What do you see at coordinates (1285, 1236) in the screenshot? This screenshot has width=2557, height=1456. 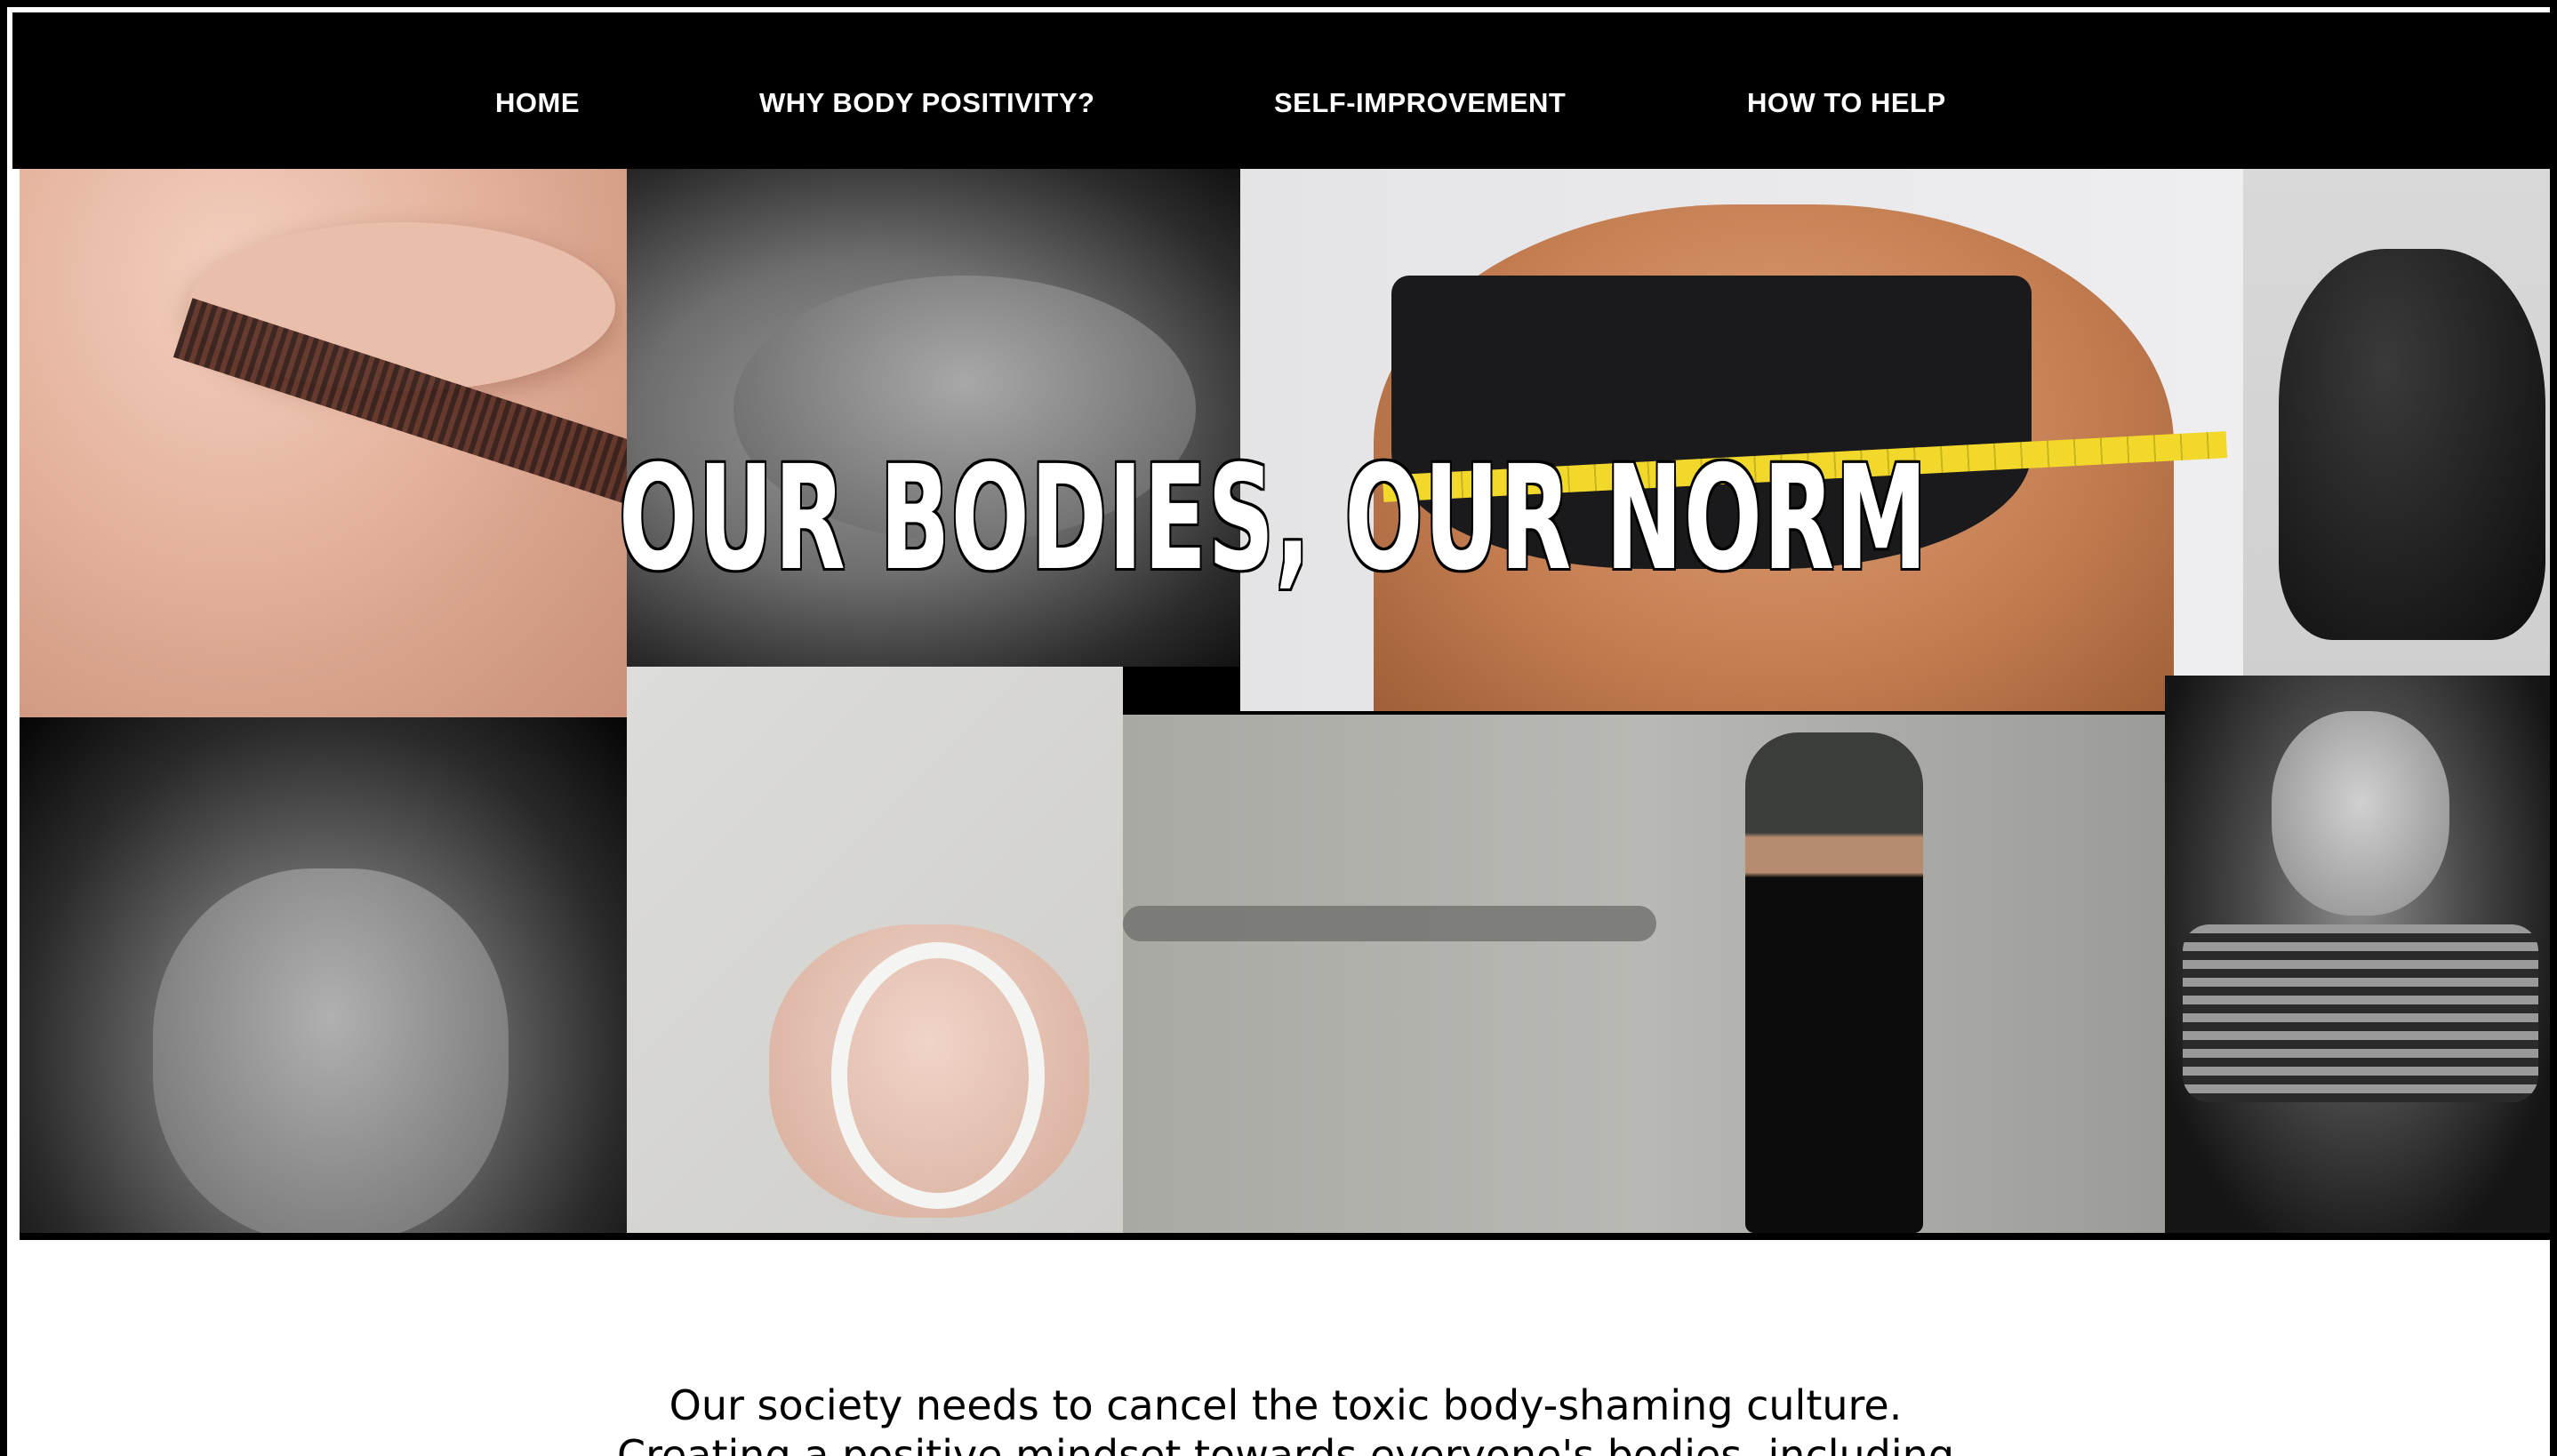 I see `section-divider` at bounding box center [1285, 1236].